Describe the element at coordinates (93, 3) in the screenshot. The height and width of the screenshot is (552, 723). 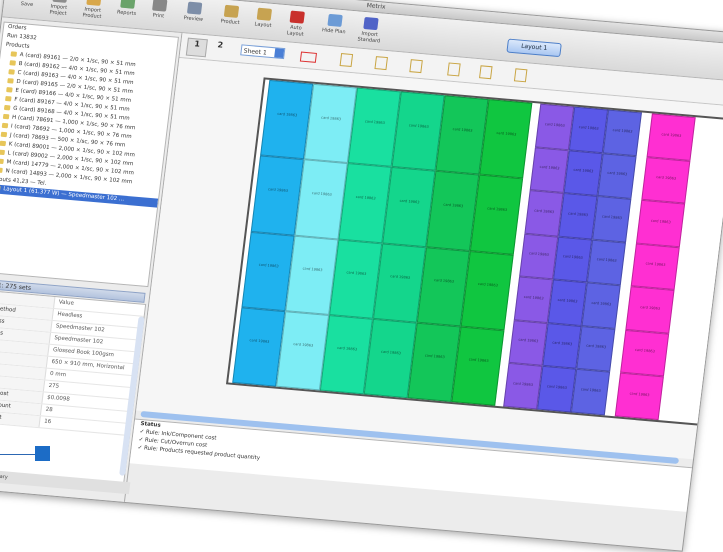
I see `import-product-icon` at that location.